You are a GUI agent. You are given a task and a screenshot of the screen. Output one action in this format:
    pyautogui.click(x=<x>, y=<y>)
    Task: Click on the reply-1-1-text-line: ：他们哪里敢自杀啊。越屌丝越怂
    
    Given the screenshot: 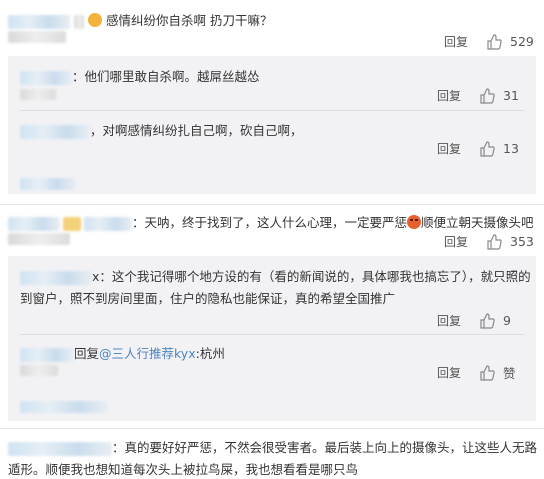 What is the action you would take?
    pyautogui.click(x=140, y=75)
    